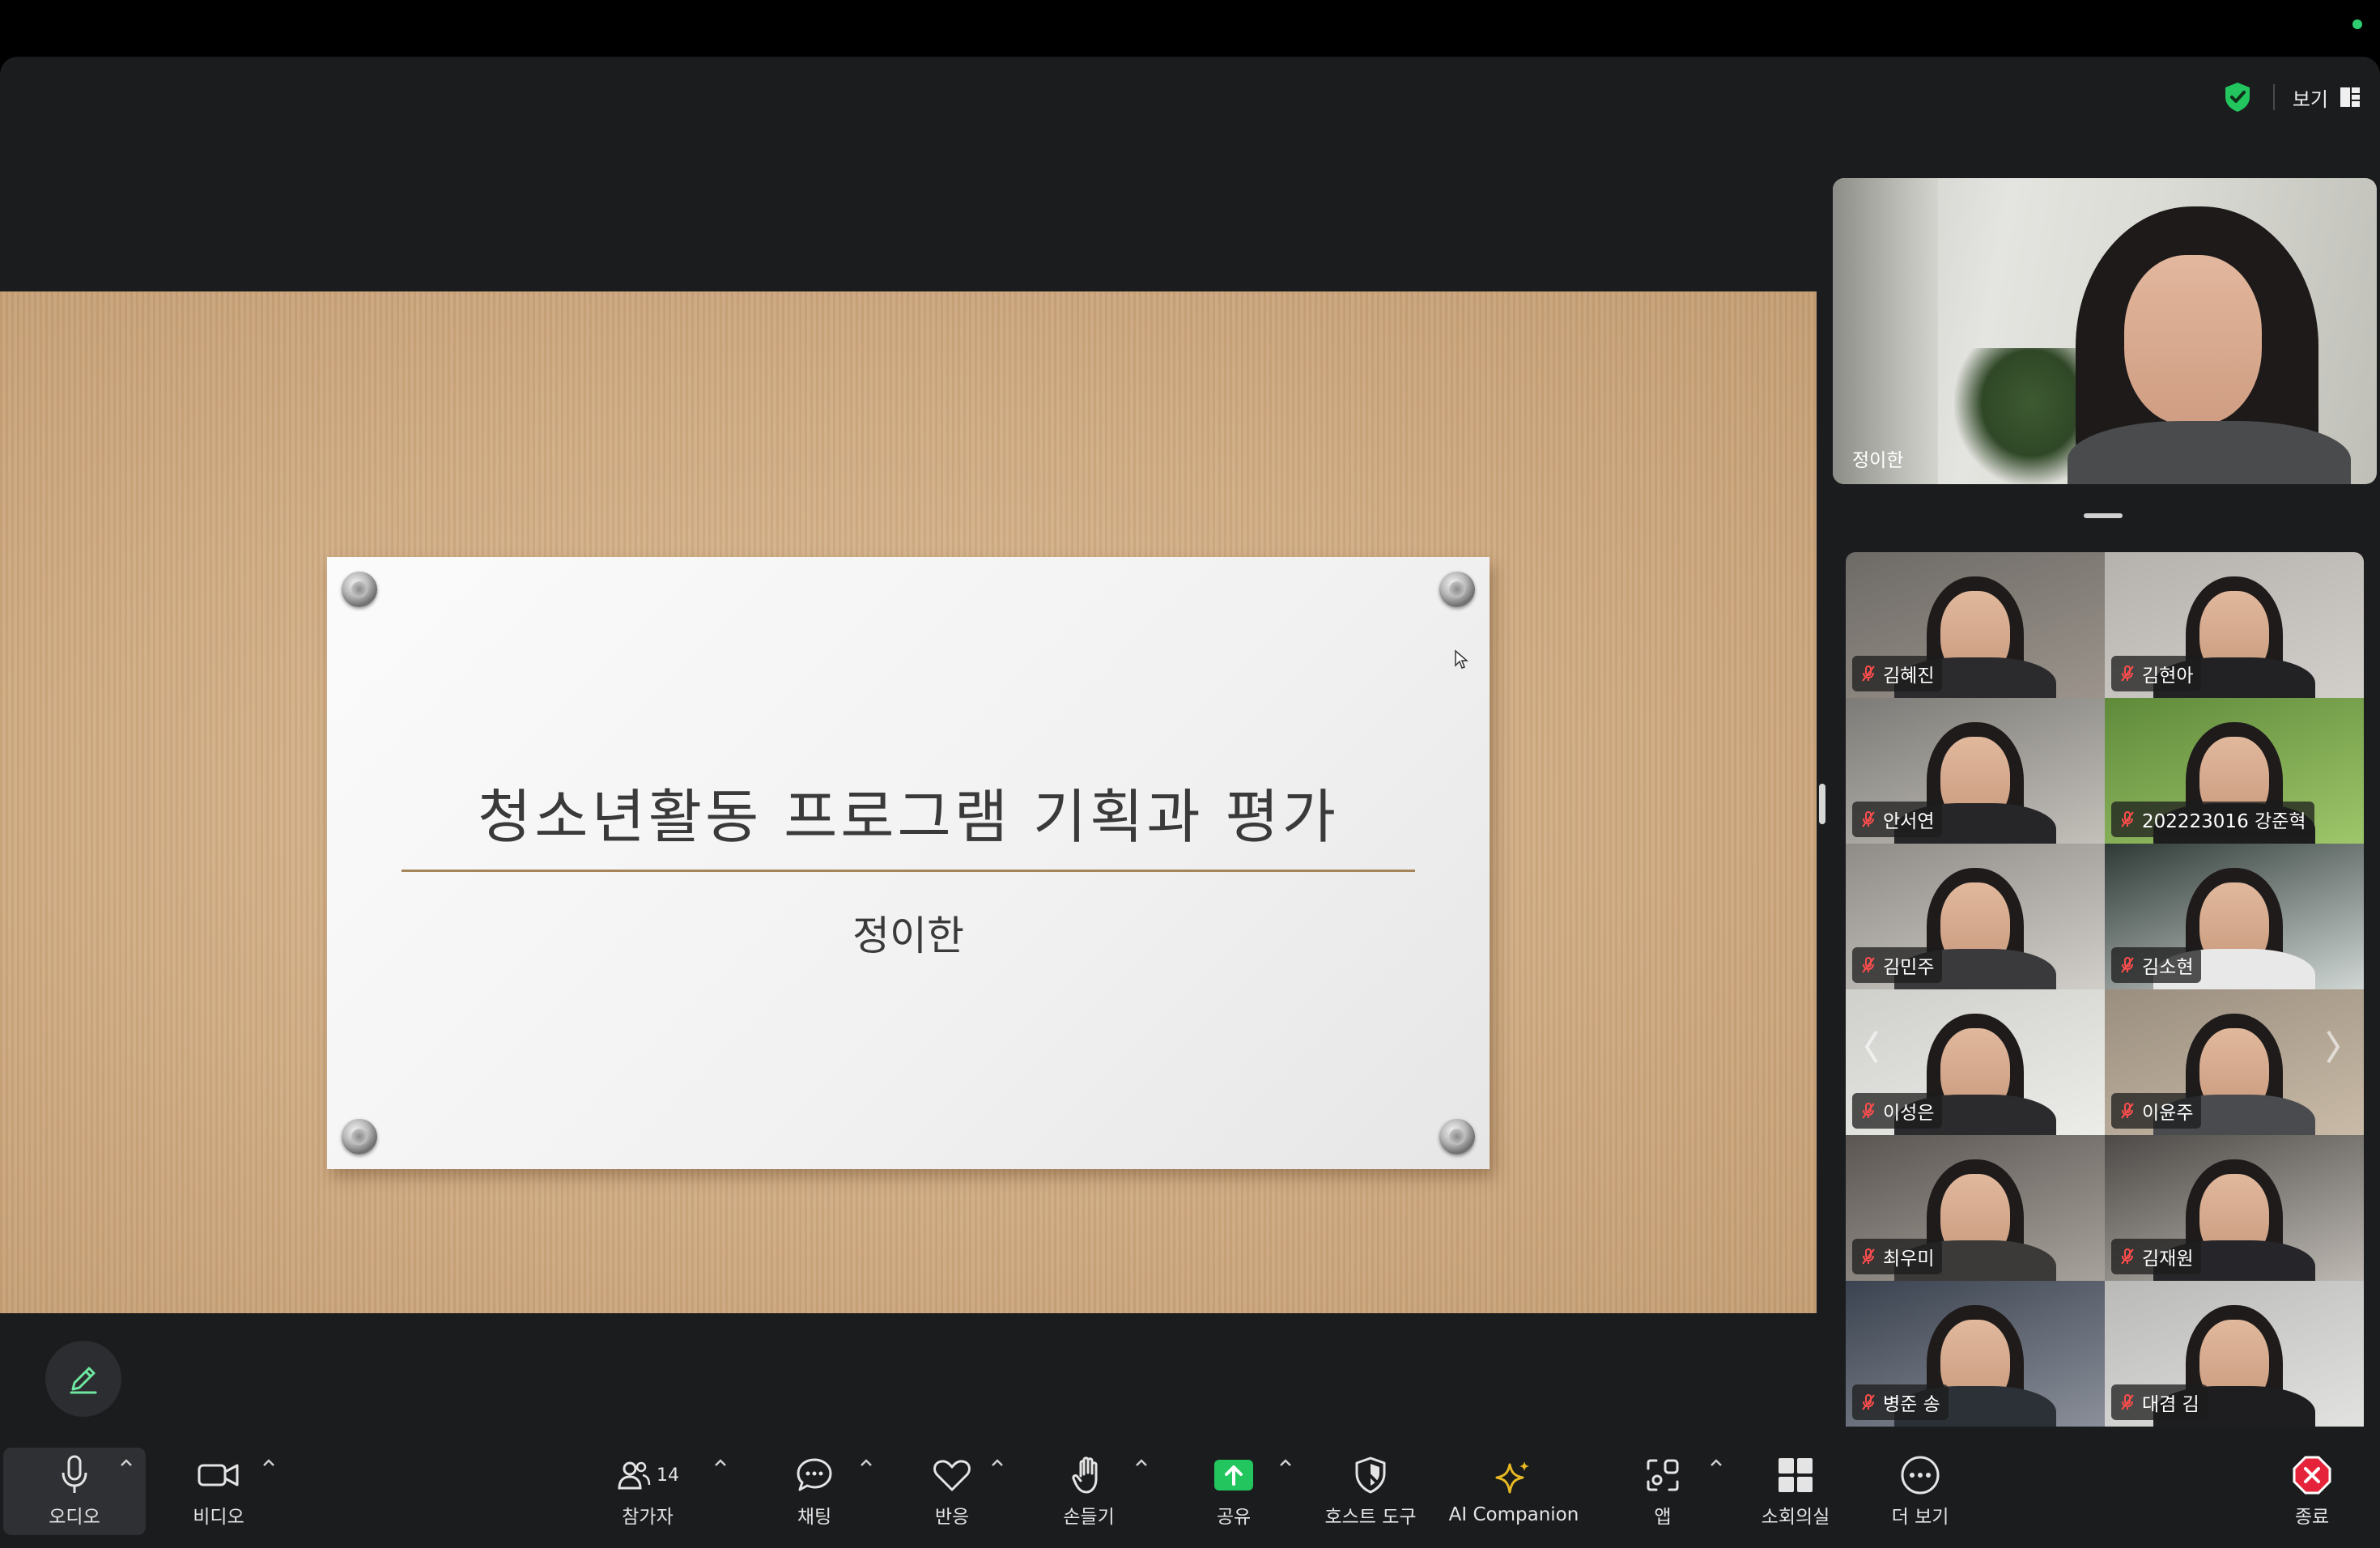  What do you see at coordinates (952, 1475) in the screenshot?
I see `heart-icon` at bounding box center [952, 1475].